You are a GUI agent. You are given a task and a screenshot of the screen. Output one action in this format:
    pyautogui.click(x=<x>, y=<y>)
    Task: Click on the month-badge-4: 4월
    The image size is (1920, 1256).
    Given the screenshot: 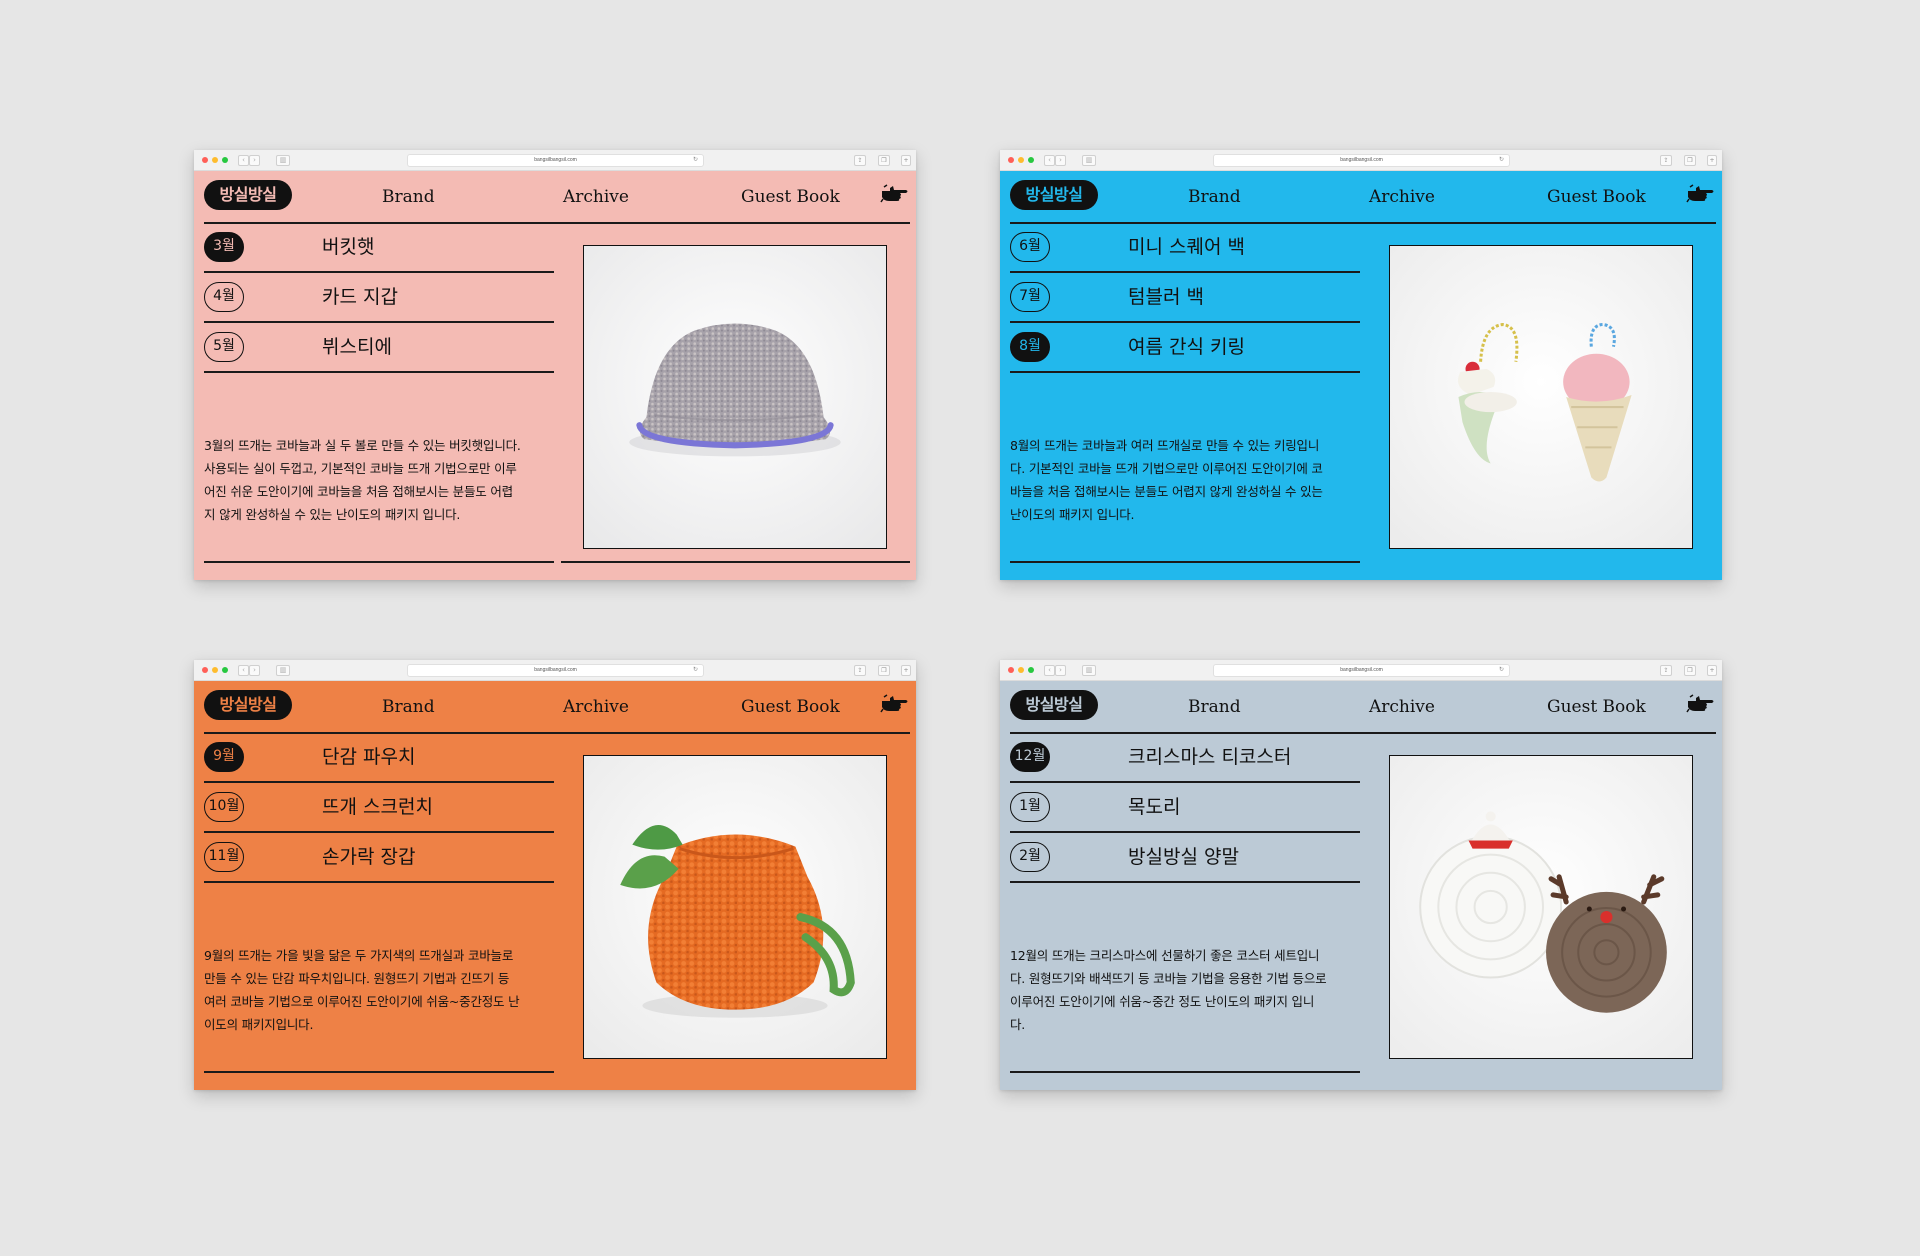 What is the action you would take?
    pyautogui.click(x=224, y=297)
    